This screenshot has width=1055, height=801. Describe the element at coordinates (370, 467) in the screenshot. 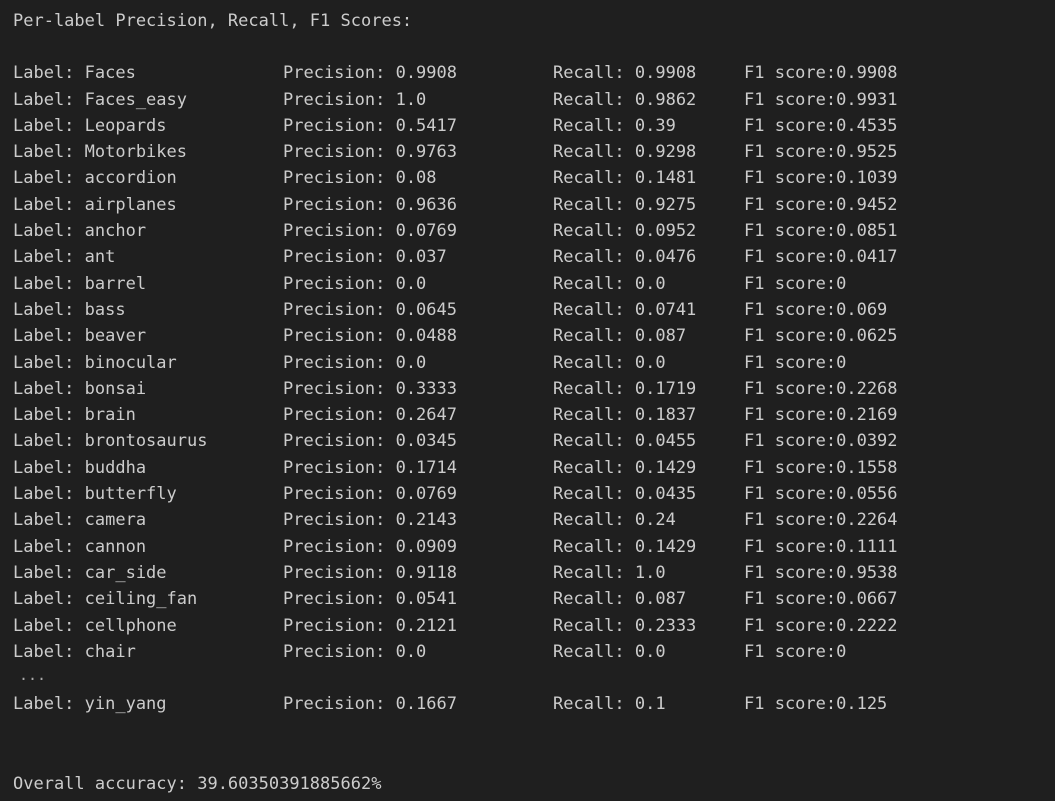

I see `row-precision: Precision: 0.1714` at that location.